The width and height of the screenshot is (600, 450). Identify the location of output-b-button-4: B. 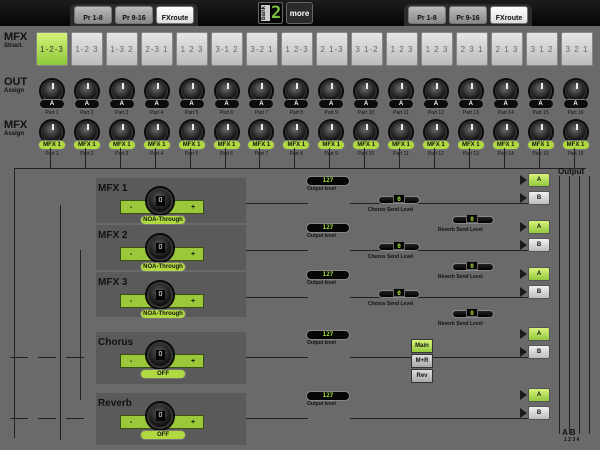
(539, 352).